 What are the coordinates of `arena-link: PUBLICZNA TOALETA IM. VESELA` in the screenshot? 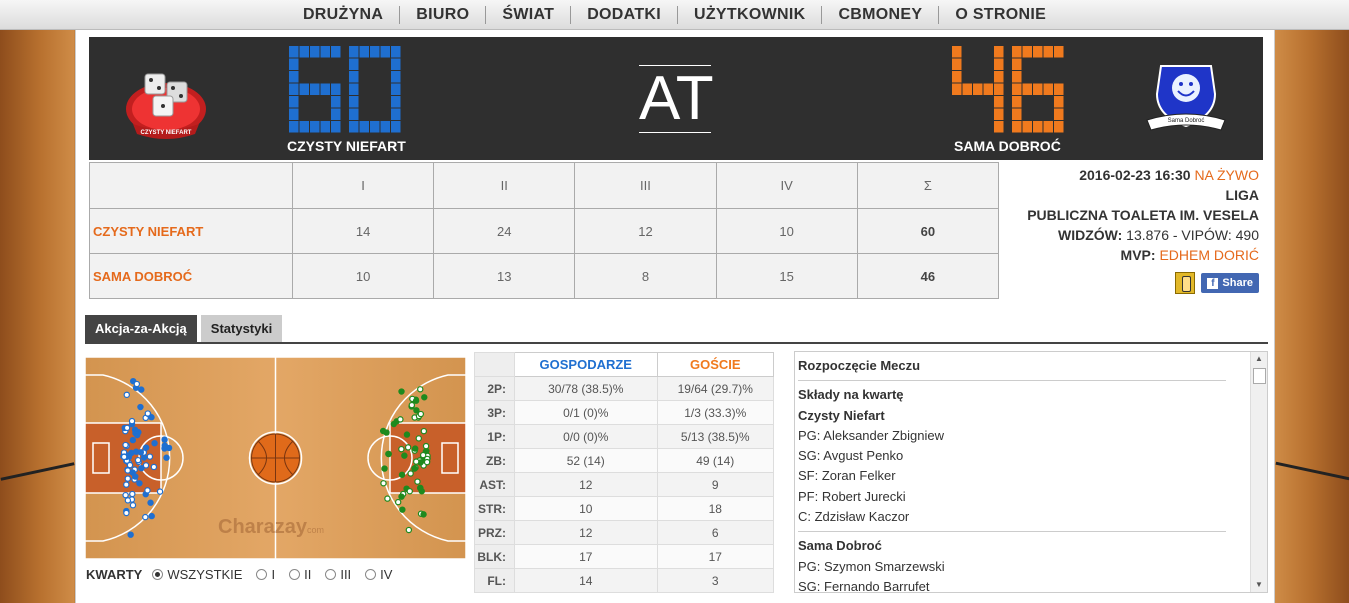 It's located at (1143, 215).